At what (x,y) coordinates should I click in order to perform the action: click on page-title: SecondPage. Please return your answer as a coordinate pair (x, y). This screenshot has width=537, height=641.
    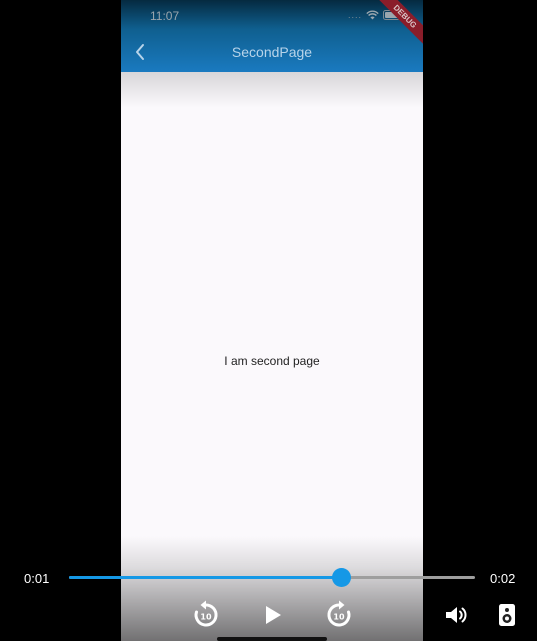
    Looking at the image, I should click on (272, 52).